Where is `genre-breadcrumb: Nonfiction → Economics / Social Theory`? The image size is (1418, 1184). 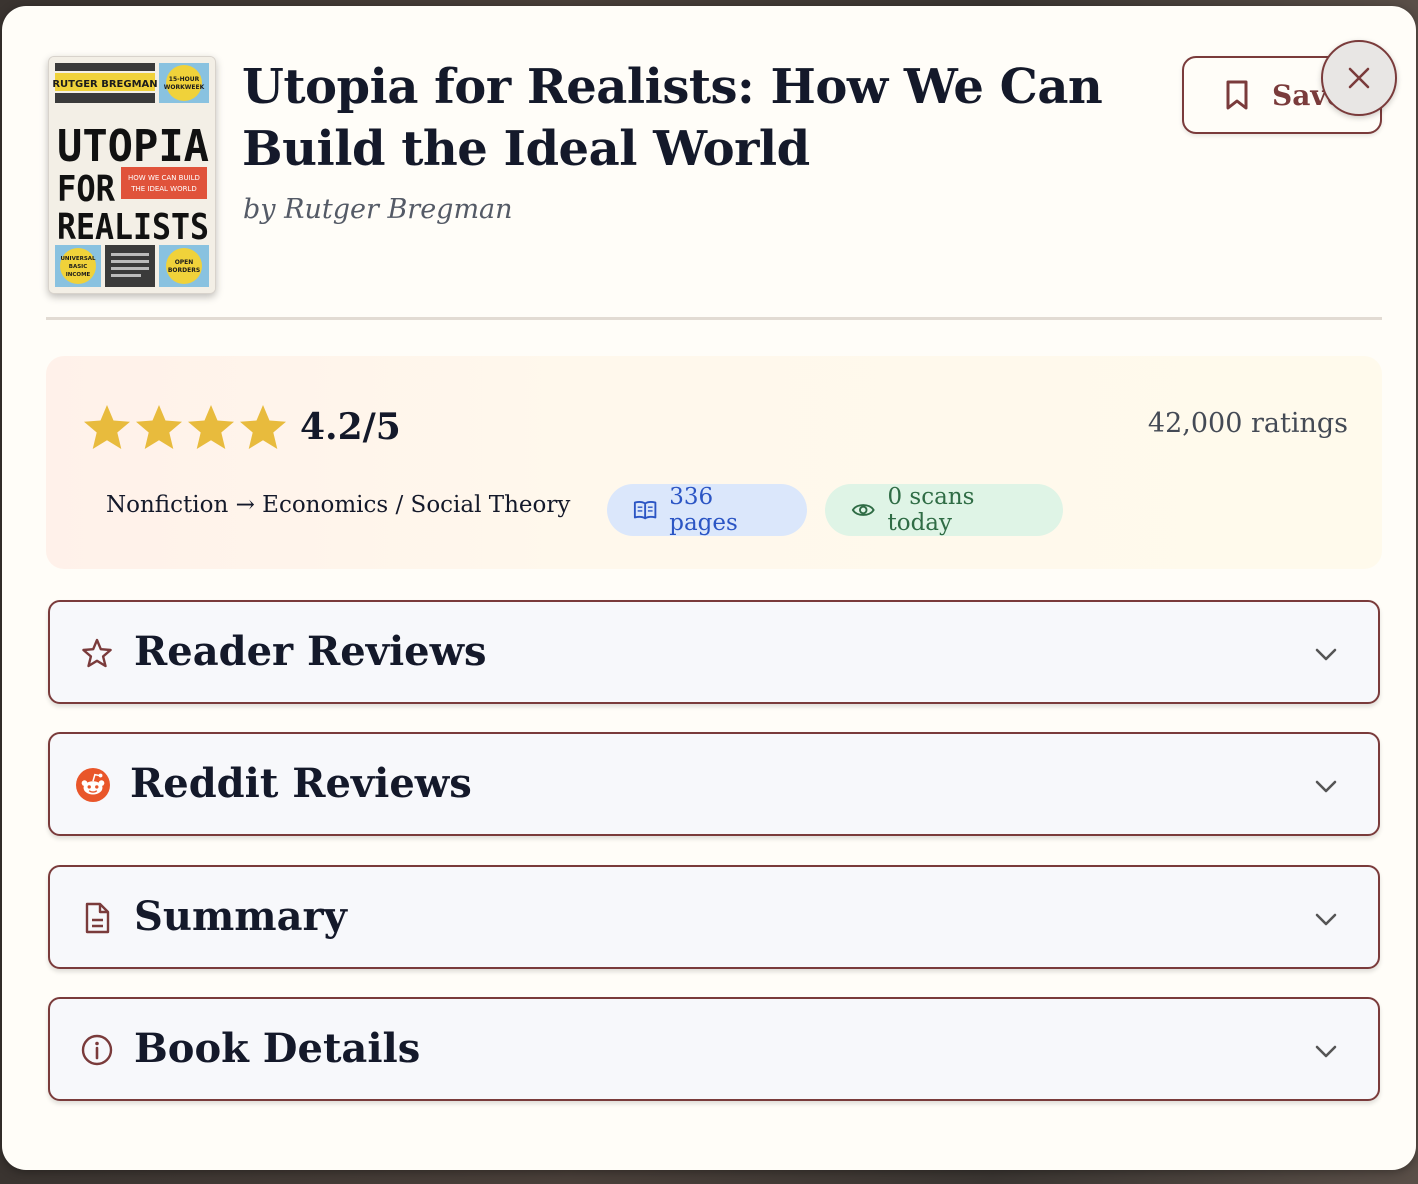 genre-breadcrumb: Nonfiction → Economics / Social Theory is located at coordinates (338, 505).